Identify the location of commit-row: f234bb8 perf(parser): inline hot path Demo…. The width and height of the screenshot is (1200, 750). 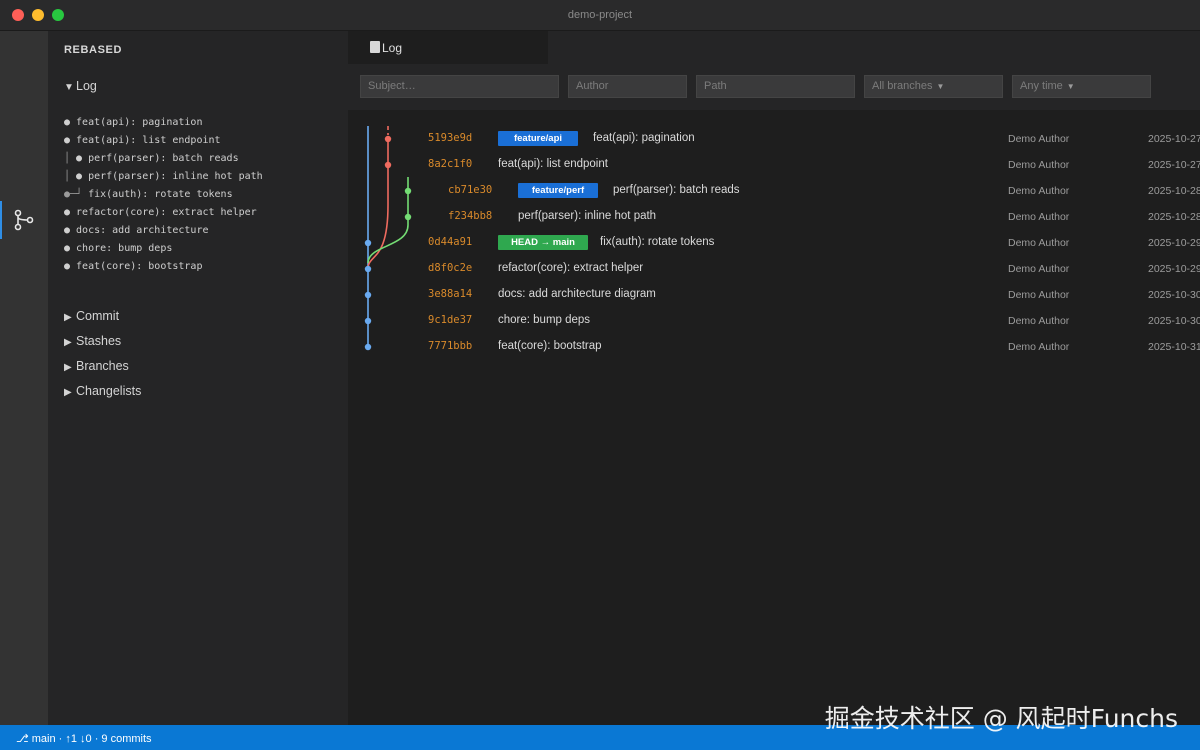
(774, 217).